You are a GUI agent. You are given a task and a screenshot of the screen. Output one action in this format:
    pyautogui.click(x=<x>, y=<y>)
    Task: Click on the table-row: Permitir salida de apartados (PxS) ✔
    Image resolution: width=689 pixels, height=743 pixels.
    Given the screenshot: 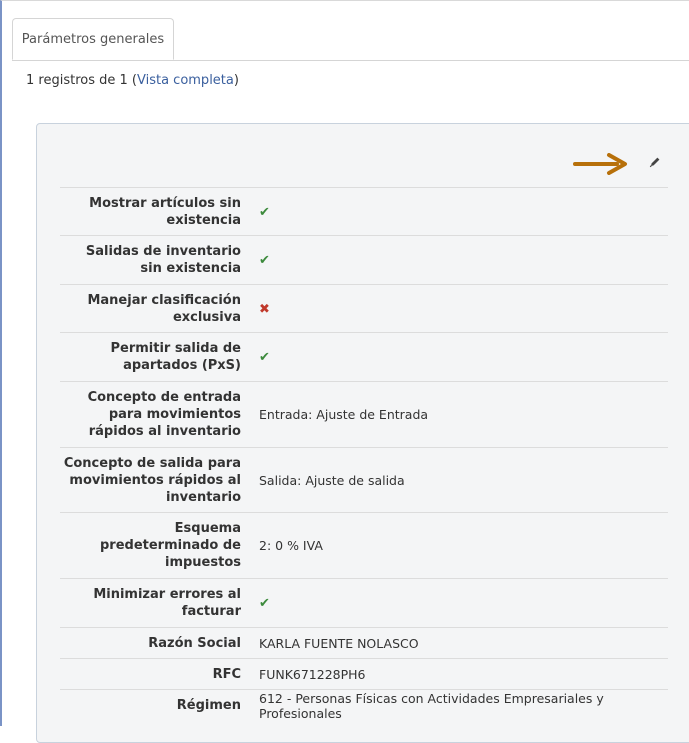 What is the action you would take?
    pyautogui.click(x=364, y=357)
    